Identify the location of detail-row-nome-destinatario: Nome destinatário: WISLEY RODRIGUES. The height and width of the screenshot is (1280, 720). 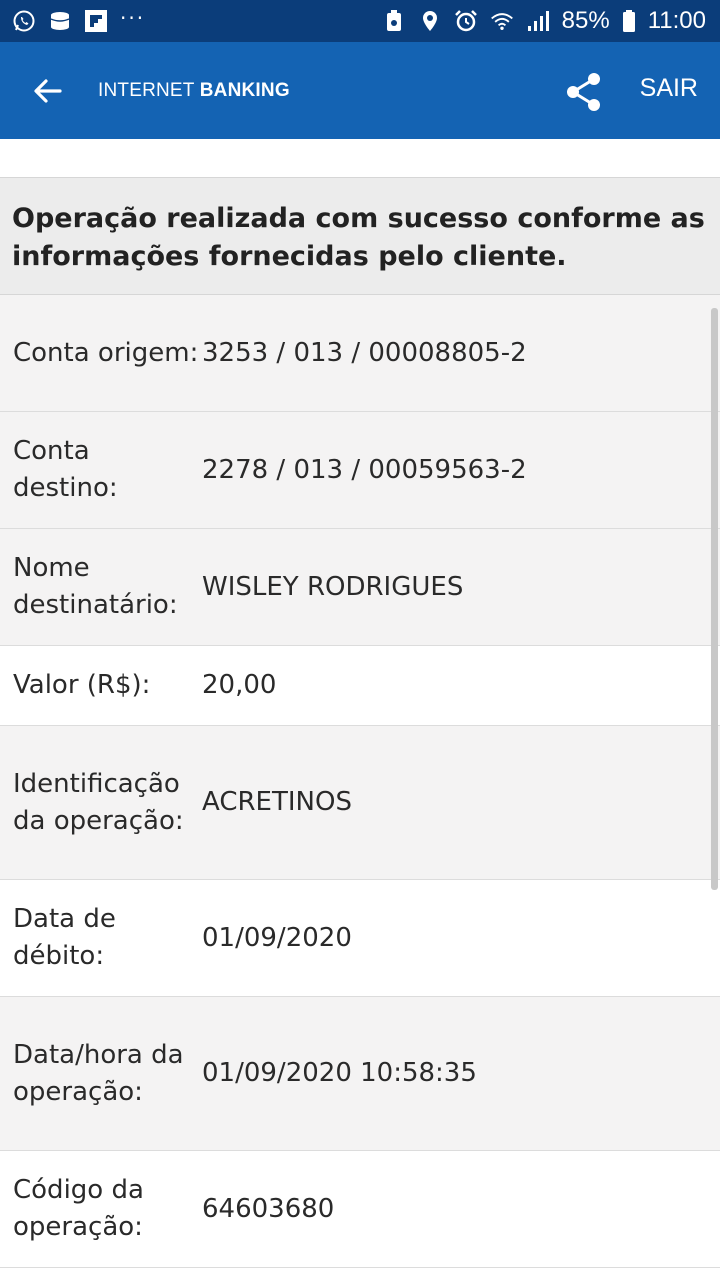
(360, 587).